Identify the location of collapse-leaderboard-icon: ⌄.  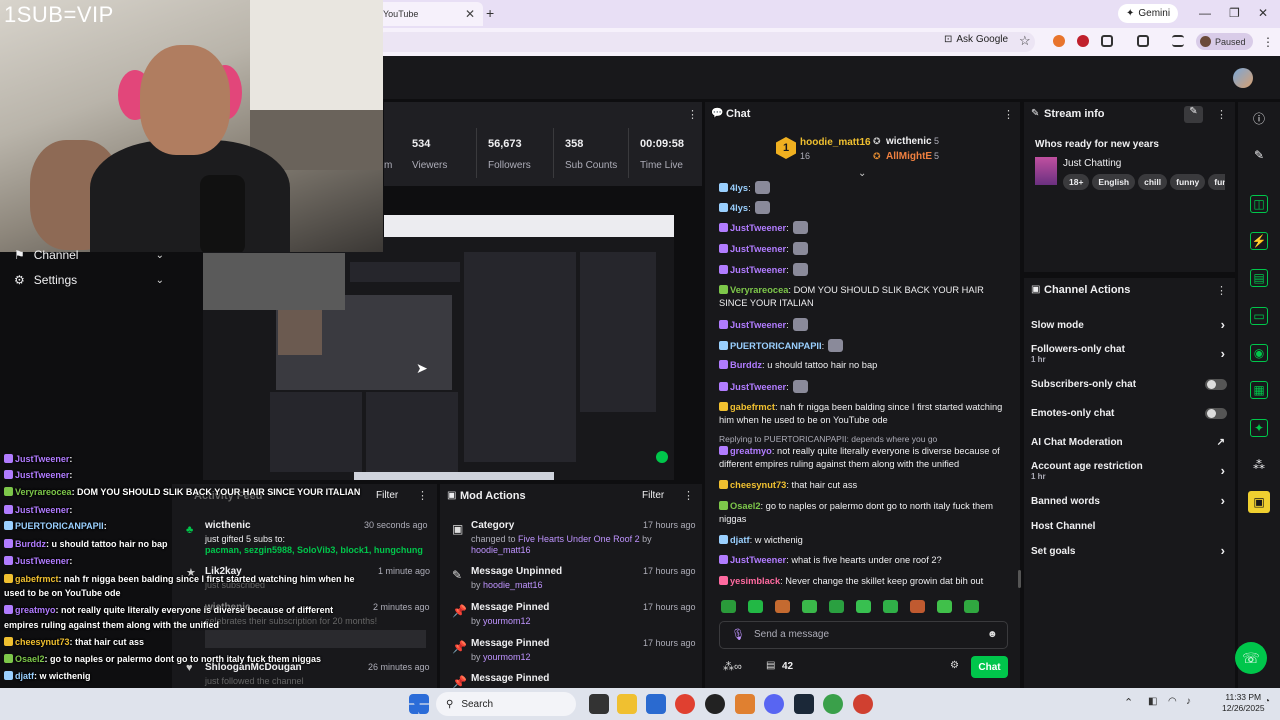
(862, 173).